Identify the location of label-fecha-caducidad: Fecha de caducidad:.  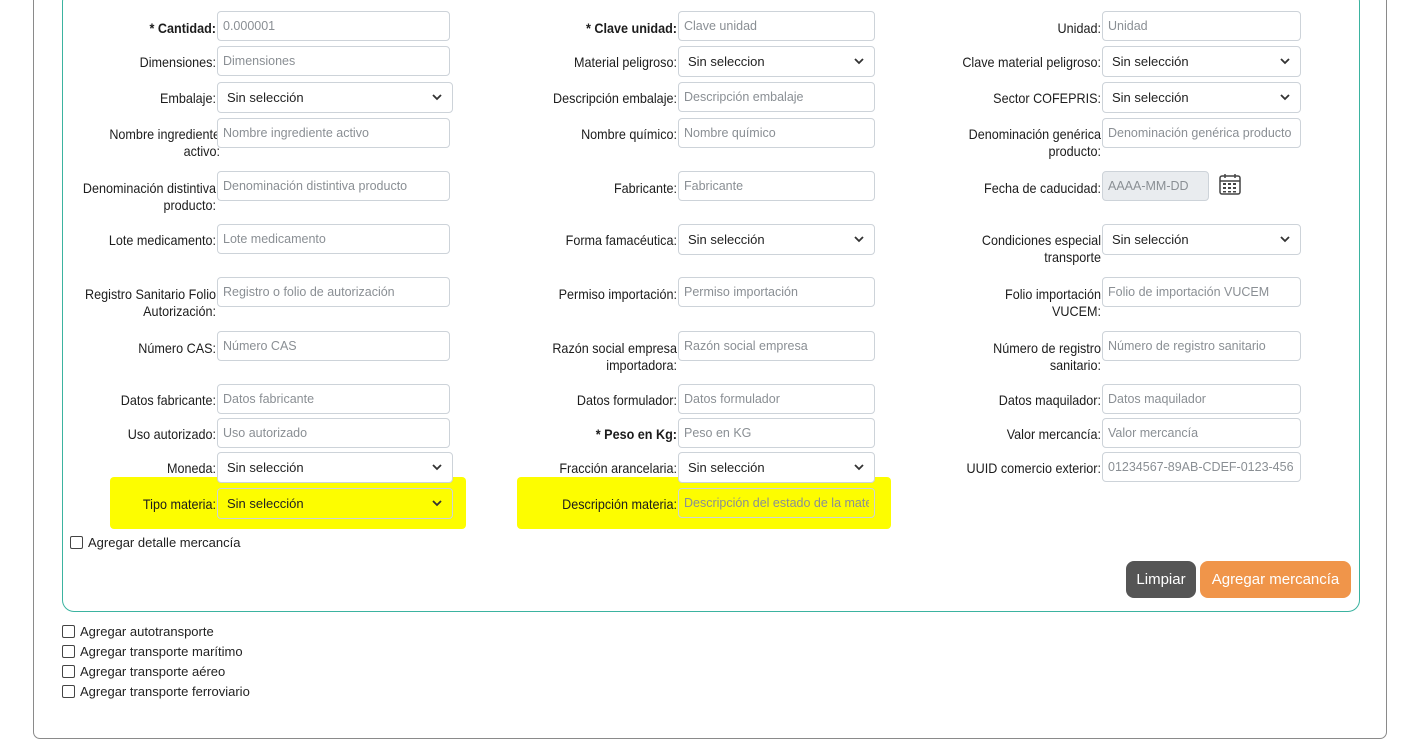
(1042, 188).